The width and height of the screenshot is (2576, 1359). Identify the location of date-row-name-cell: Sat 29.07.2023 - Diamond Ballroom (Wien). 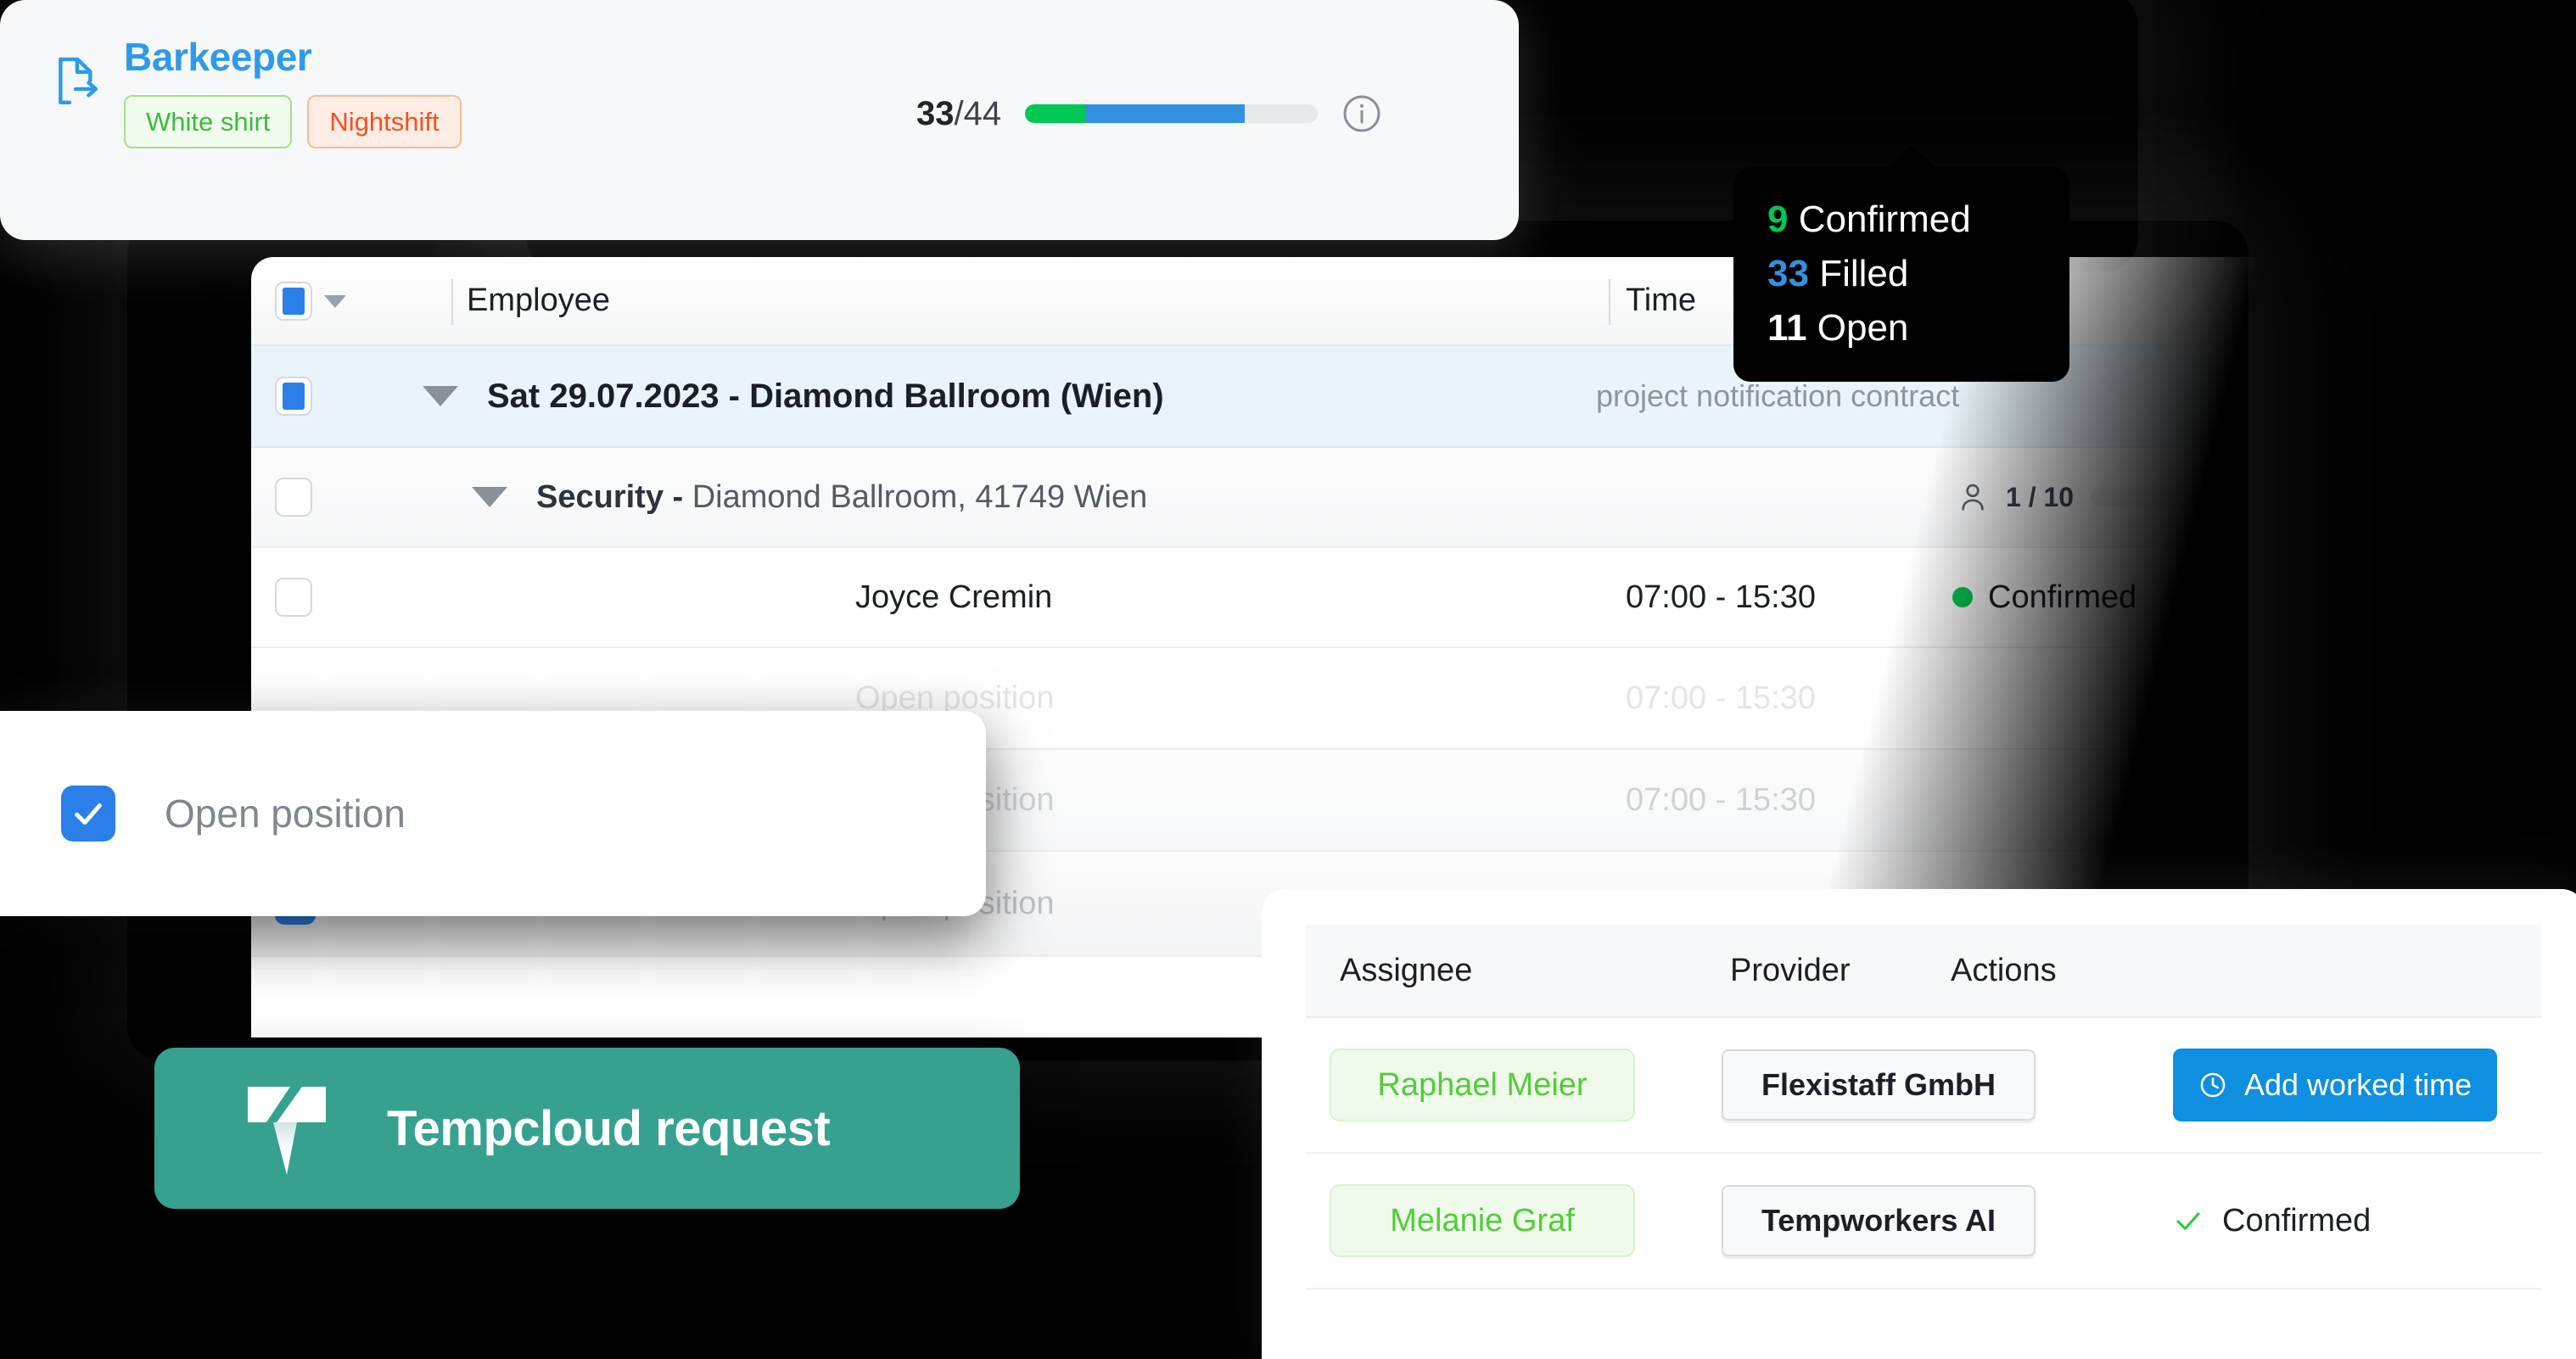
(793, 397).